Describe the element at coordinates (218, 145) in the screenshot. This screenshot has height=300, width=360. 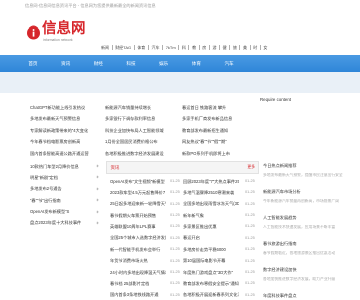
I see `headline-link: 网友热议“春”“节”“假”“期”` at that location.